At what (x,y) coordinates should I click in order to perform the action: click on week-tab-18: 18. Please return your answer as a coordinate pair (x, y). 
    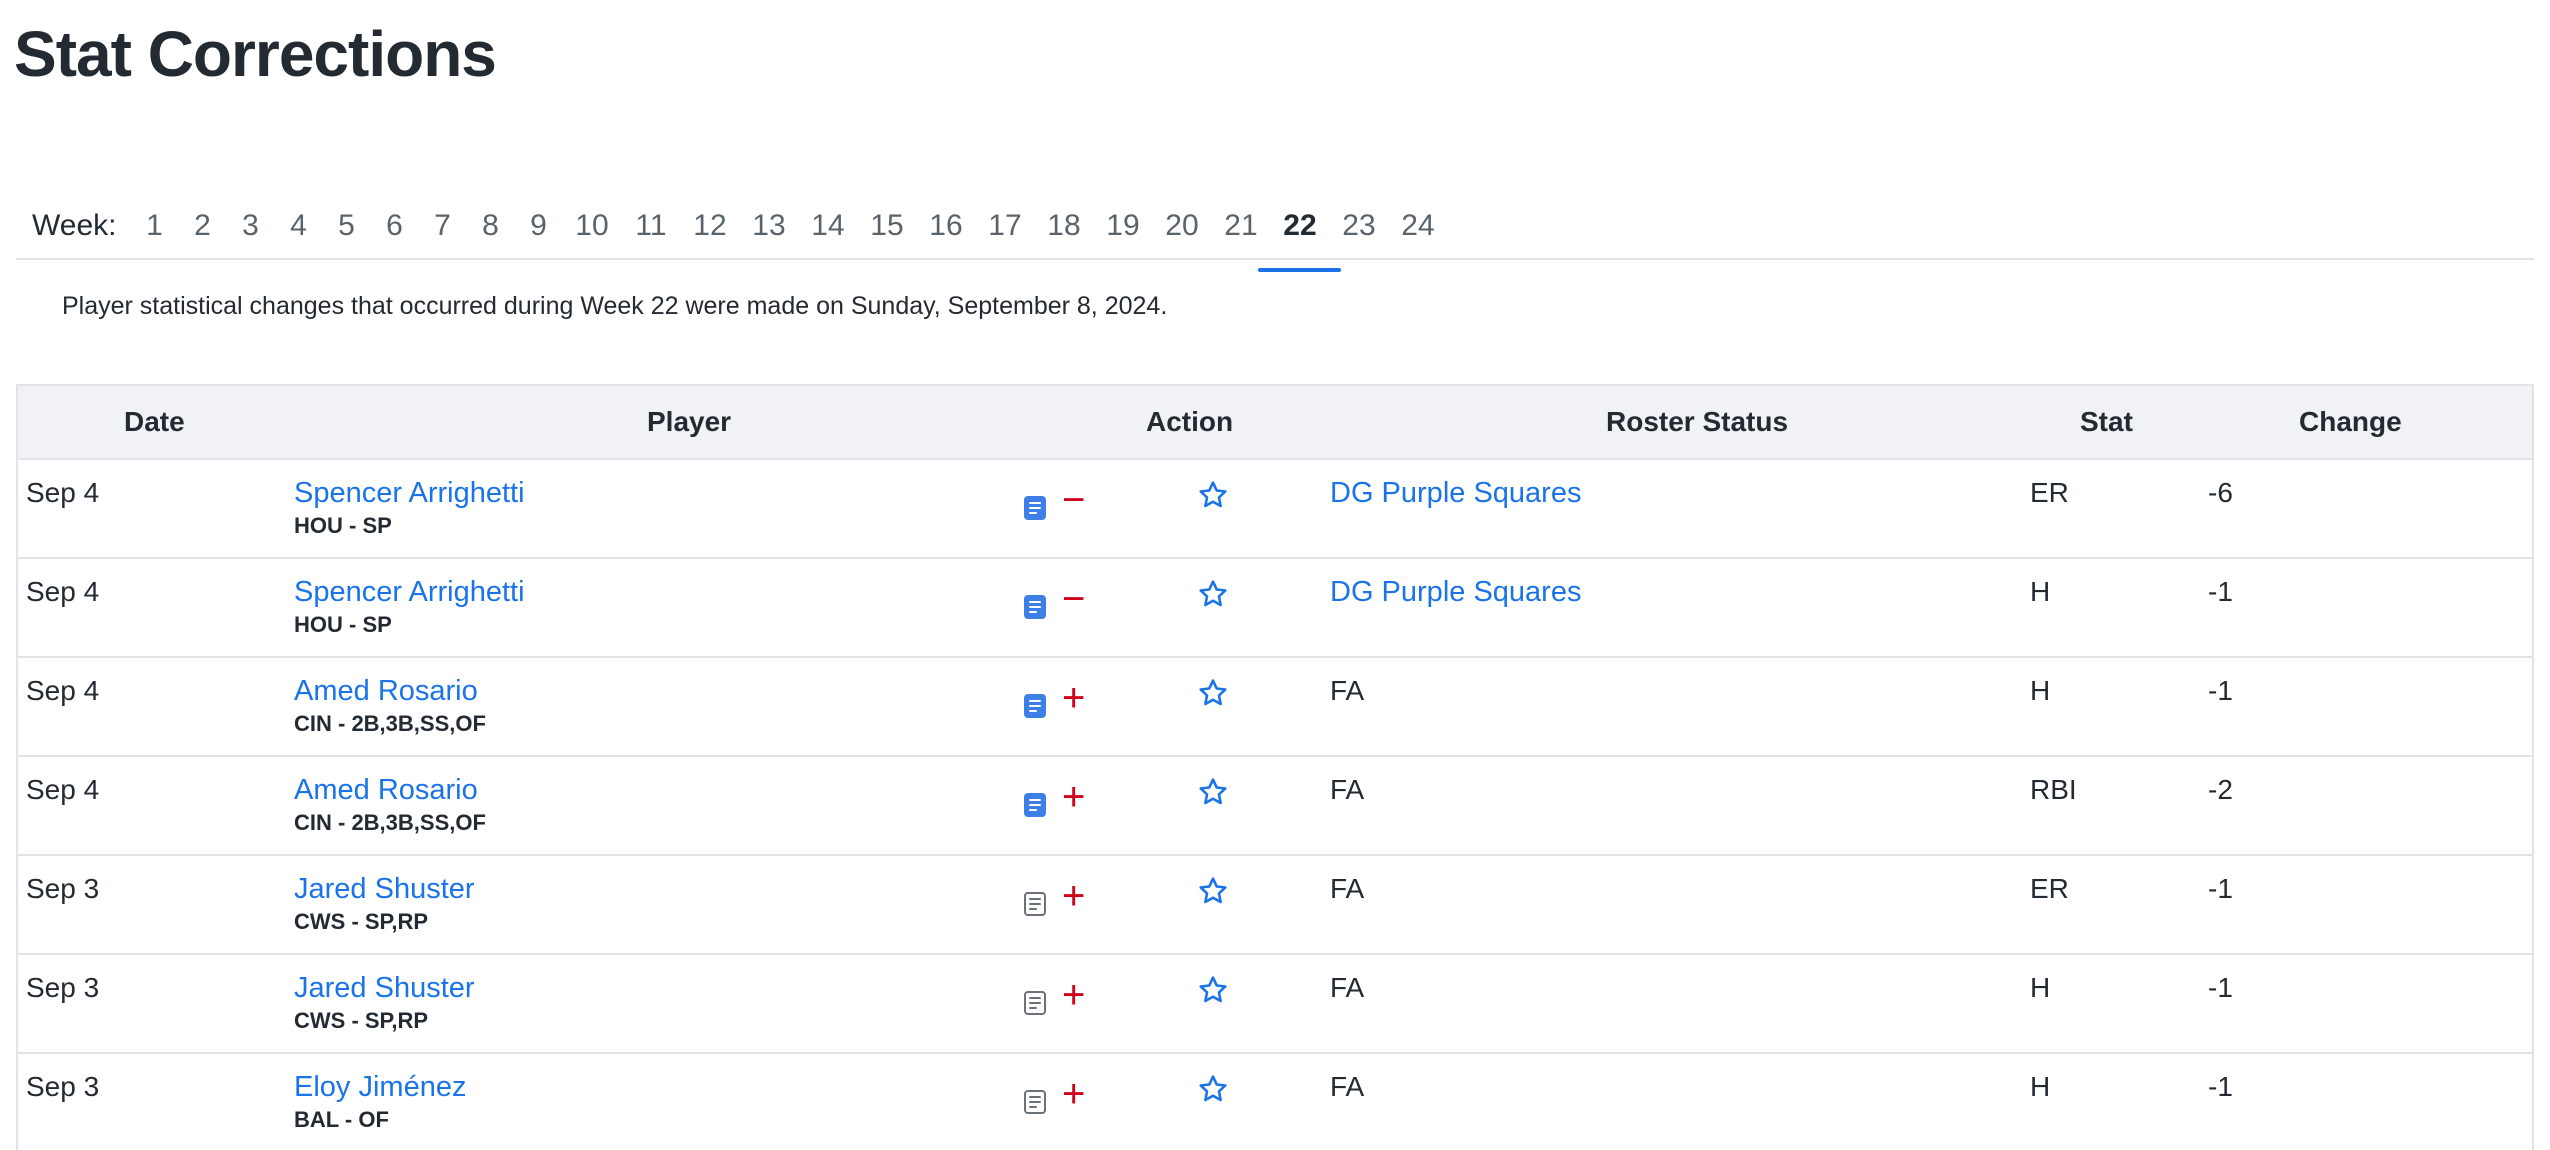
    Looking at the image, I should click on (1063, 227).